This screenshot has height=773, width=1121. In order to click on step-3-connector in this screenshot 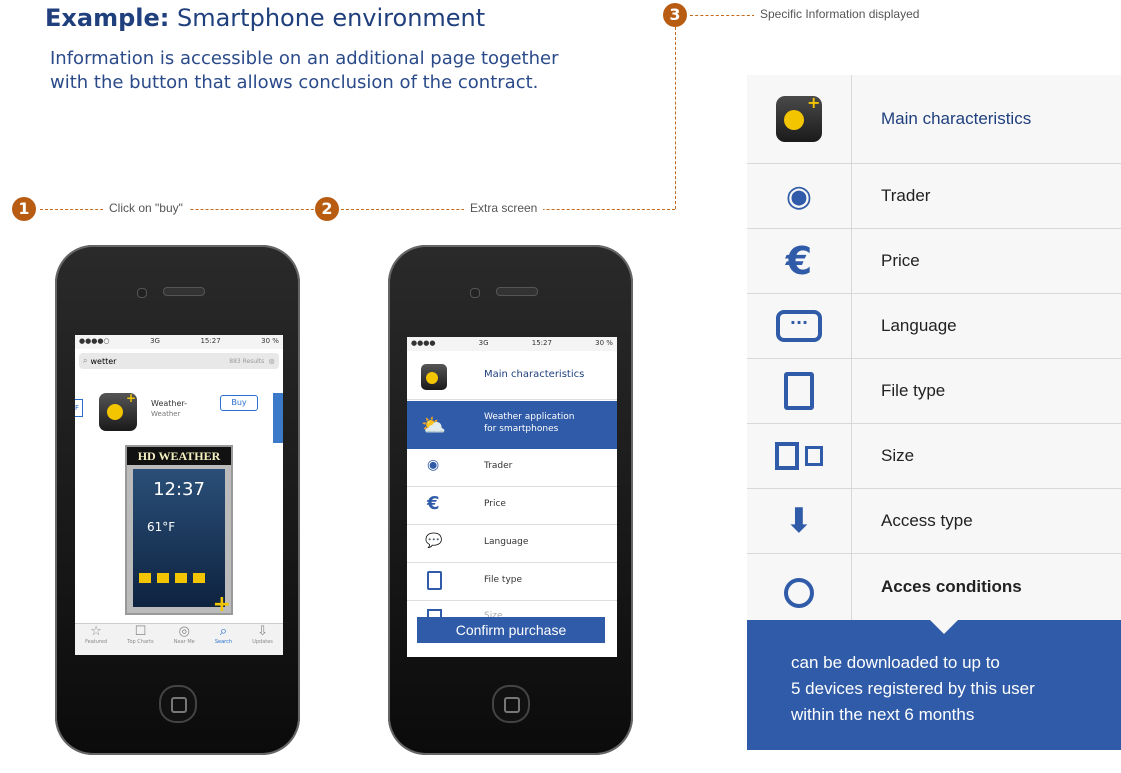, I will do `click(675, 118)`.